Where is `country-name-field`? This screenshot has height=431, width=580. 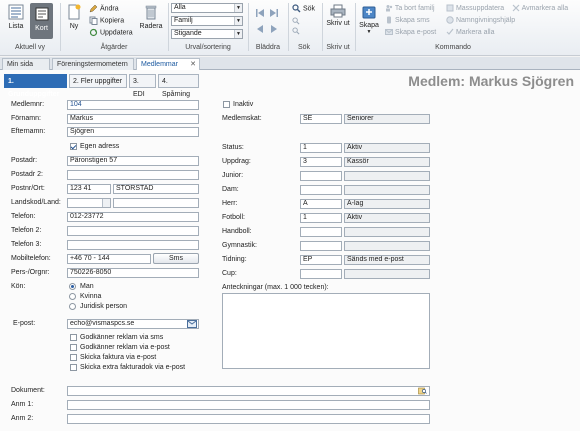
country-name-field is located at coordinates (156, 203).